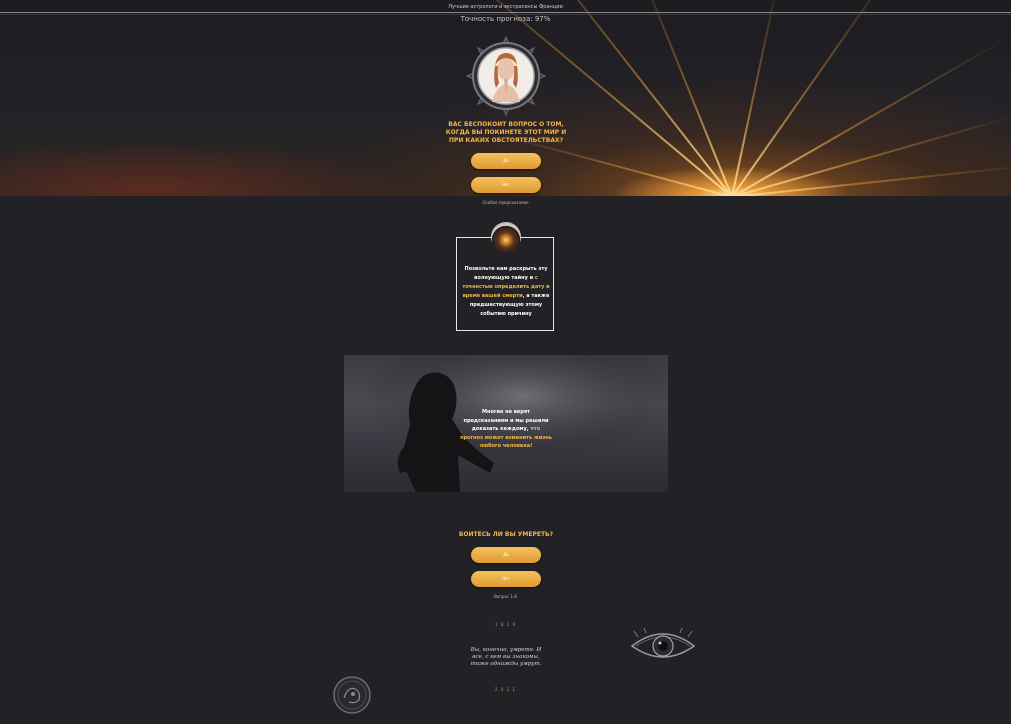  What do you see at coordinates (505, 689) in the screenshot?
I see `year-label: 2 0 2 1` at bounding box center [505, 689].